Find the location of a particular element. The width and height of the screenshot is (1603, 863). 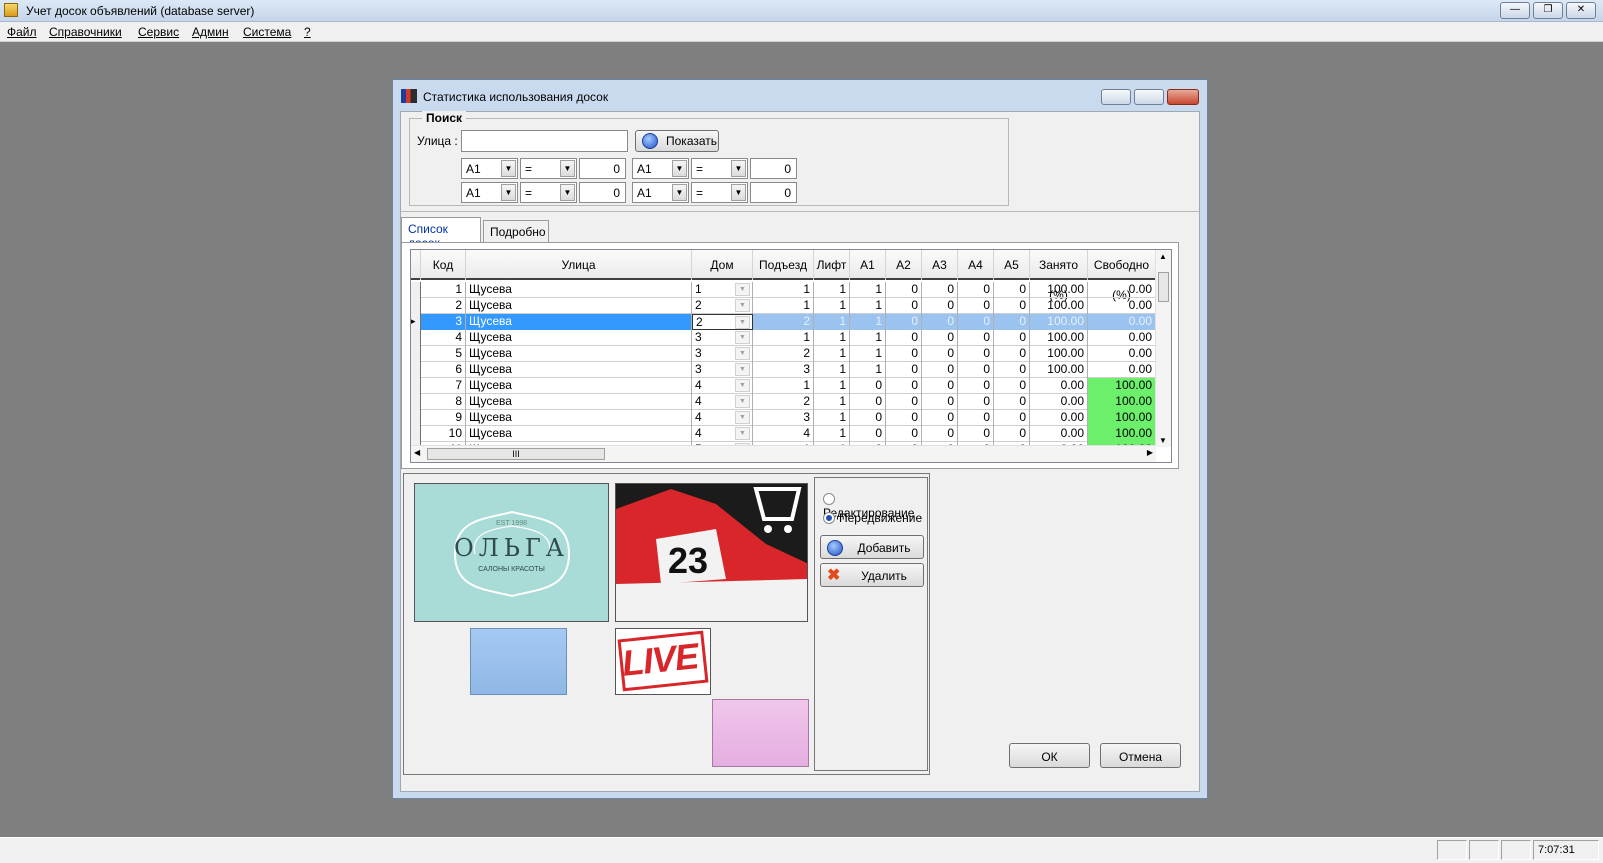

filter4-op-select: = ▼ is located at coordinates (719, 192).